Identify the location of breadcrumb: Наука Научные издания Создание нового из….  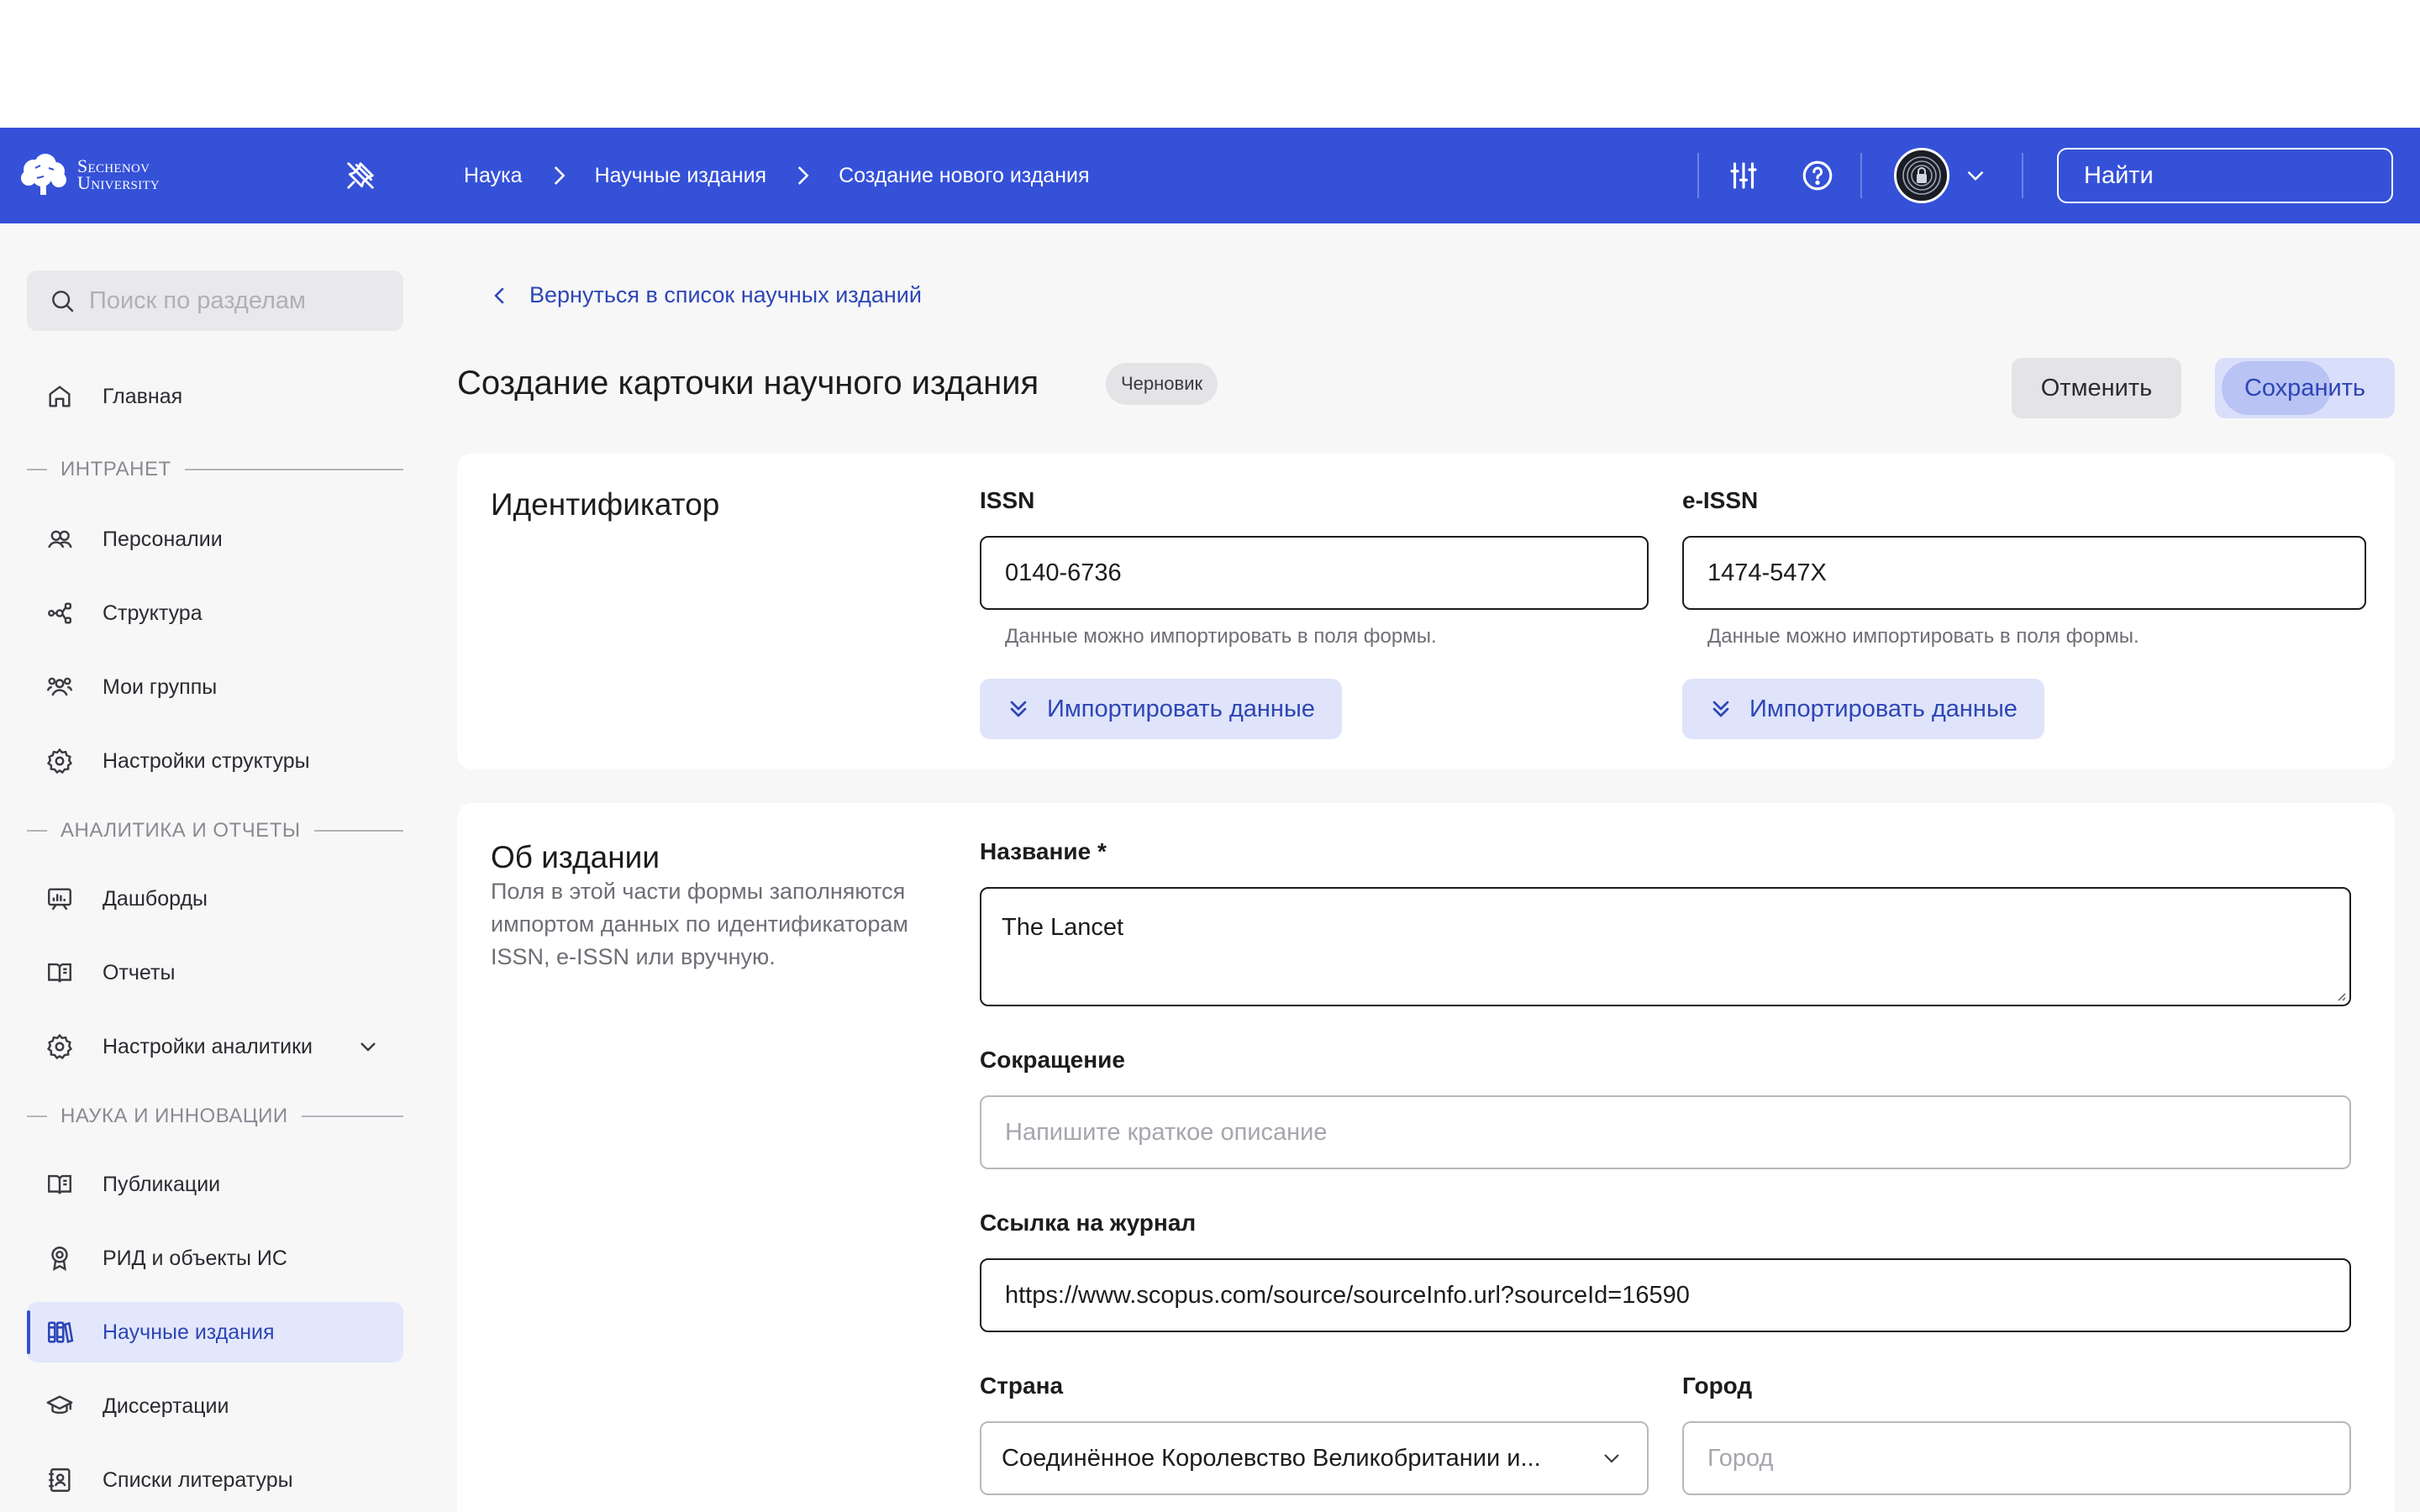
(777, 175).